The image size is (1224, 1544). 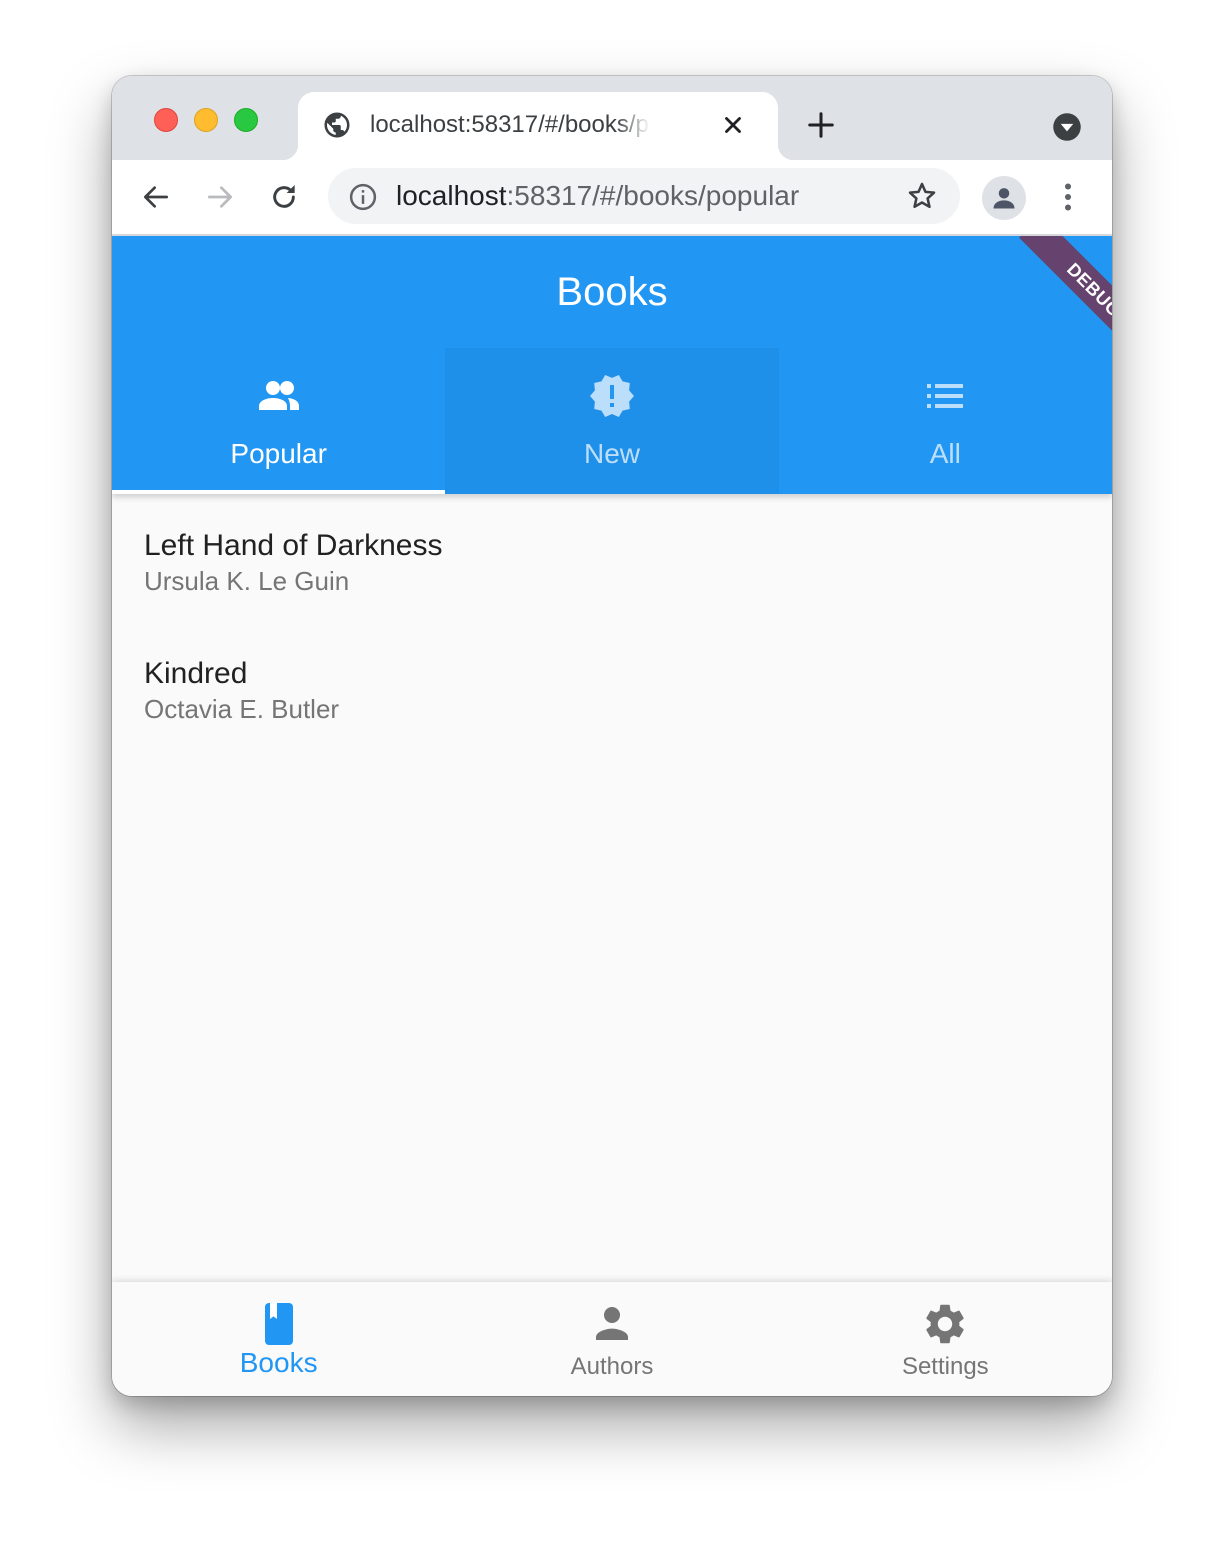 What do you see at coordinates (278, 1362) in the screenshot?
I see `nav-label: Books` at bounding box center [278, 1362].